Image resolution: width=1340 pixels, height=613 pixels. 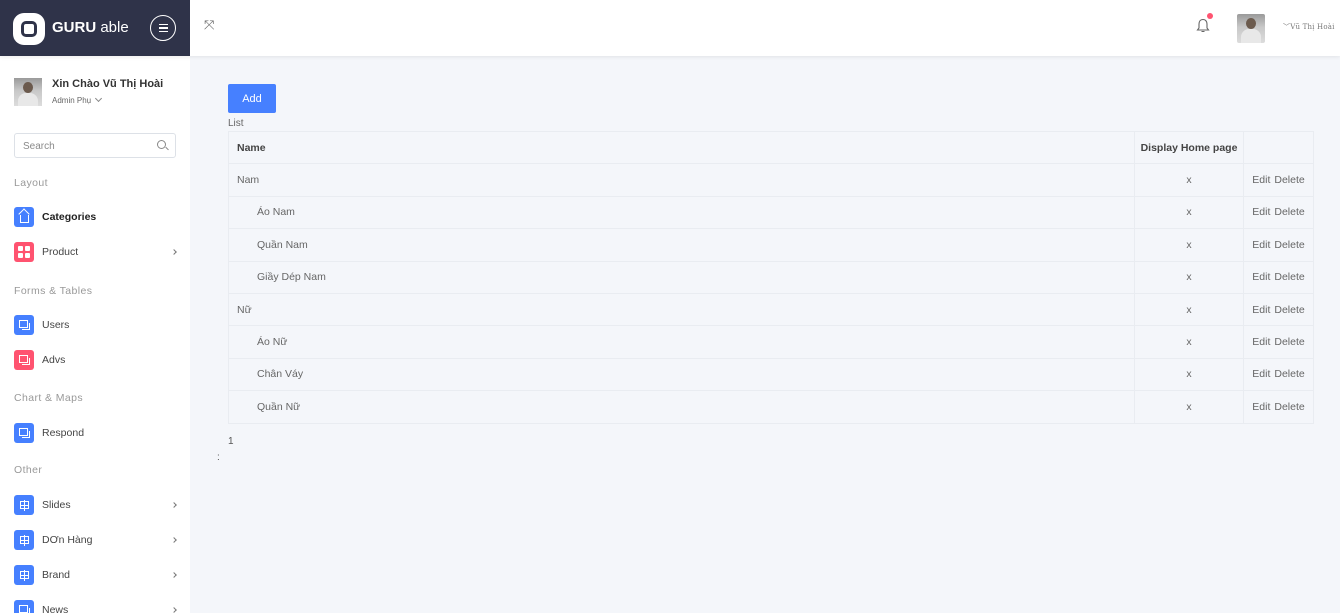 I want to click on brand-name: GURU able, so click(x=90, y=27).